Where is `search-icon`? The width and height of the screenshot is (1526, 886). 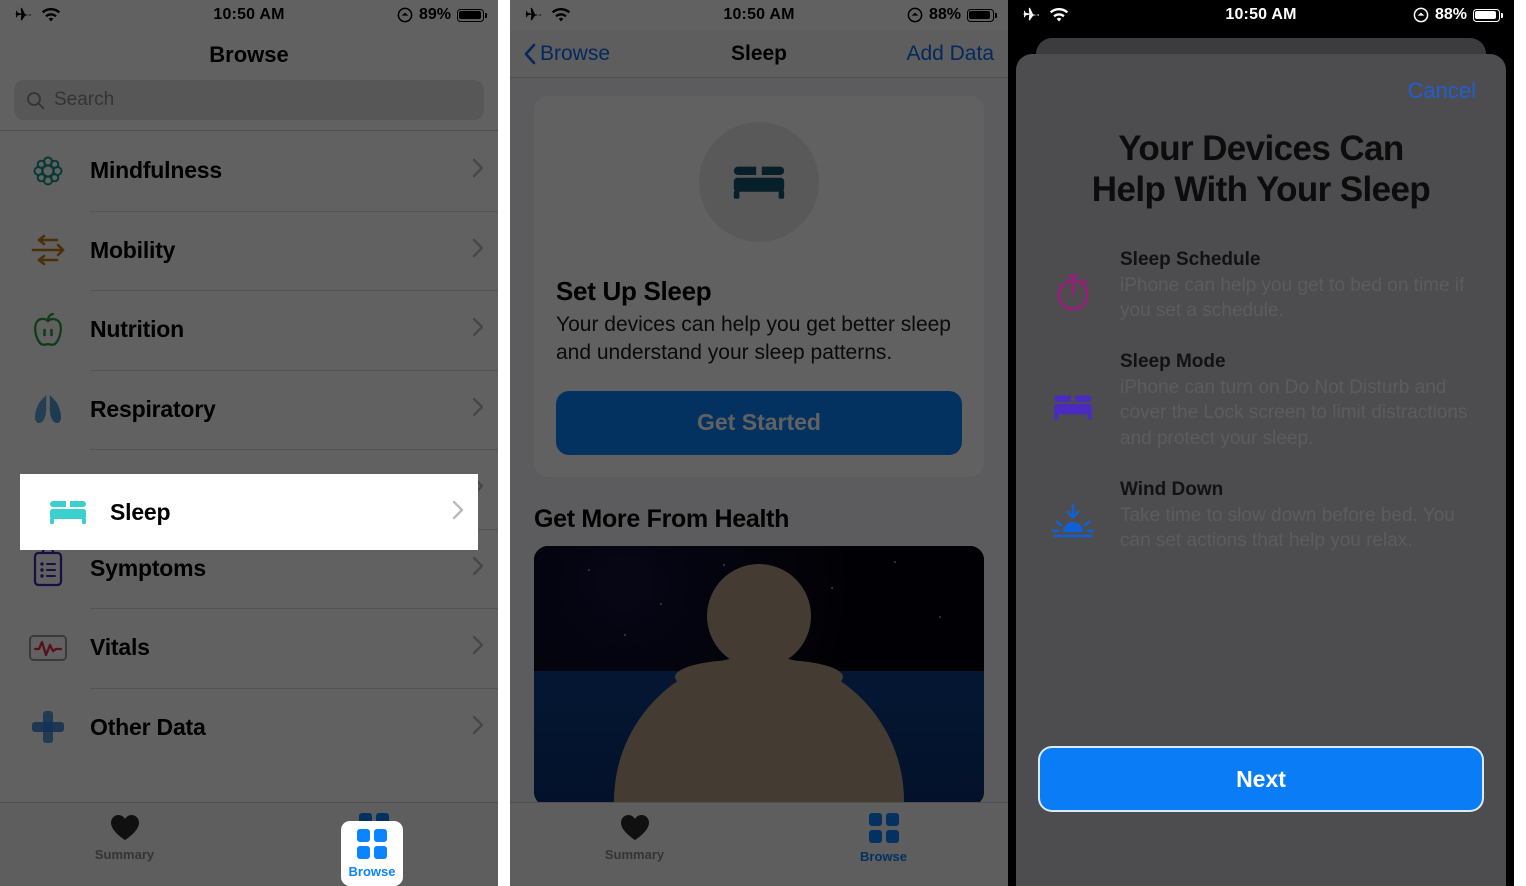 search-icon is located at coordinates (36, 100).